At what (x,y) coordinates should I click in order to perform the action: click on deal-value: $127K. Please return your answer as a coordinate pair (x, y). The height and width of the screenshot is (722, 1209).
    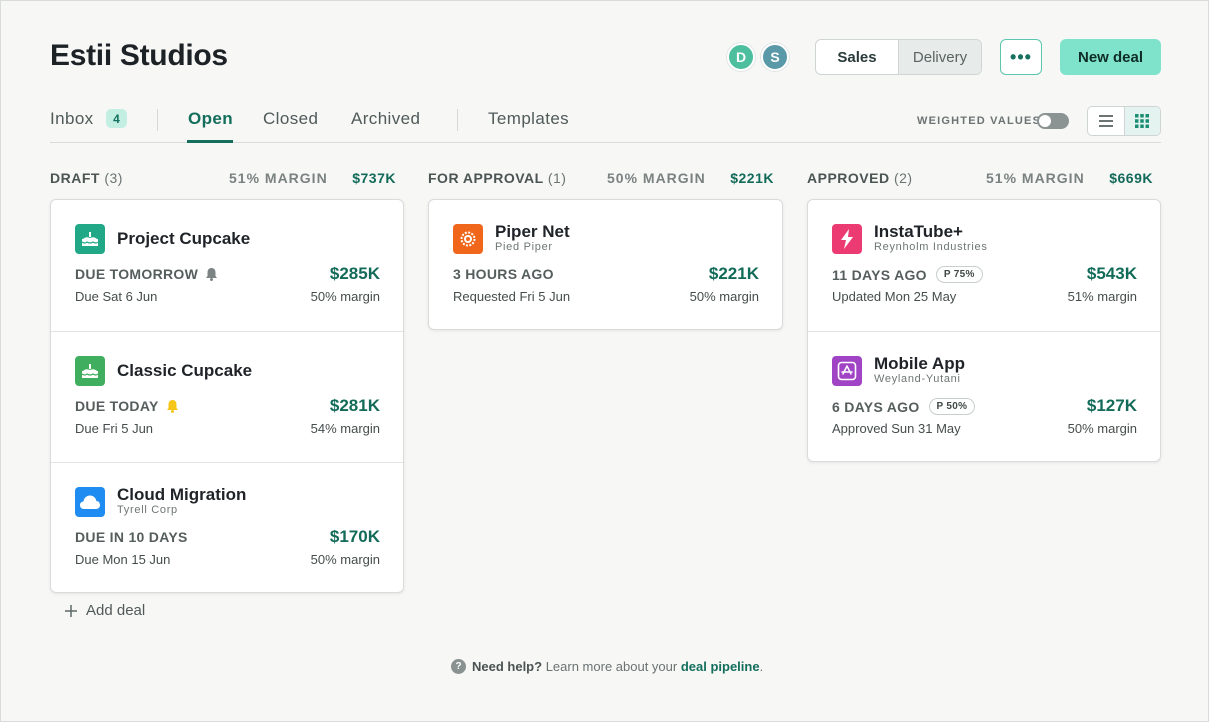
    Looking at the image, I should click on (1111, 405).